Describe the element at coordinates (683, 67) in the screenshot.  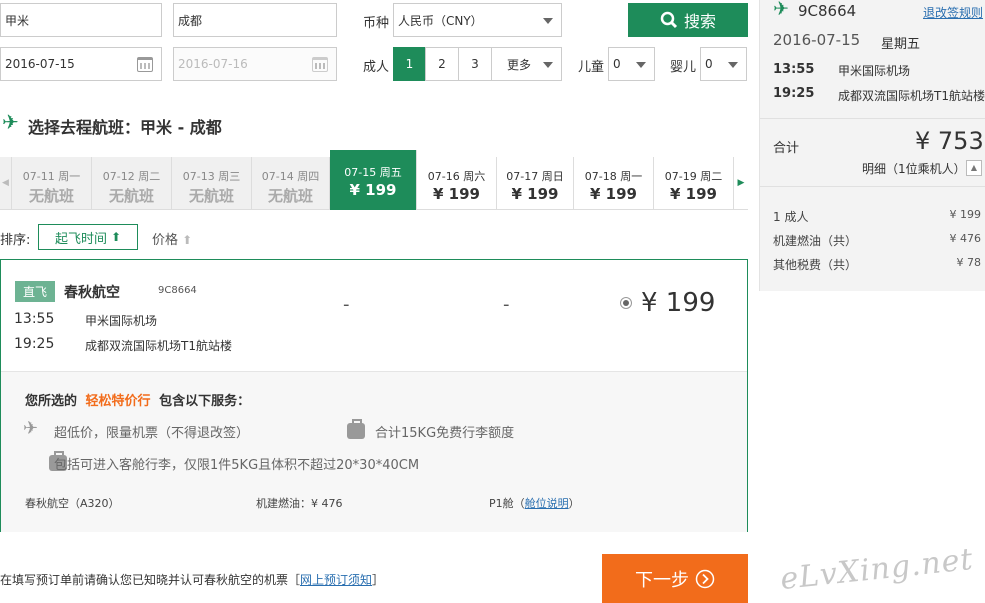
I see `infant-label: 婴儿` at that location.